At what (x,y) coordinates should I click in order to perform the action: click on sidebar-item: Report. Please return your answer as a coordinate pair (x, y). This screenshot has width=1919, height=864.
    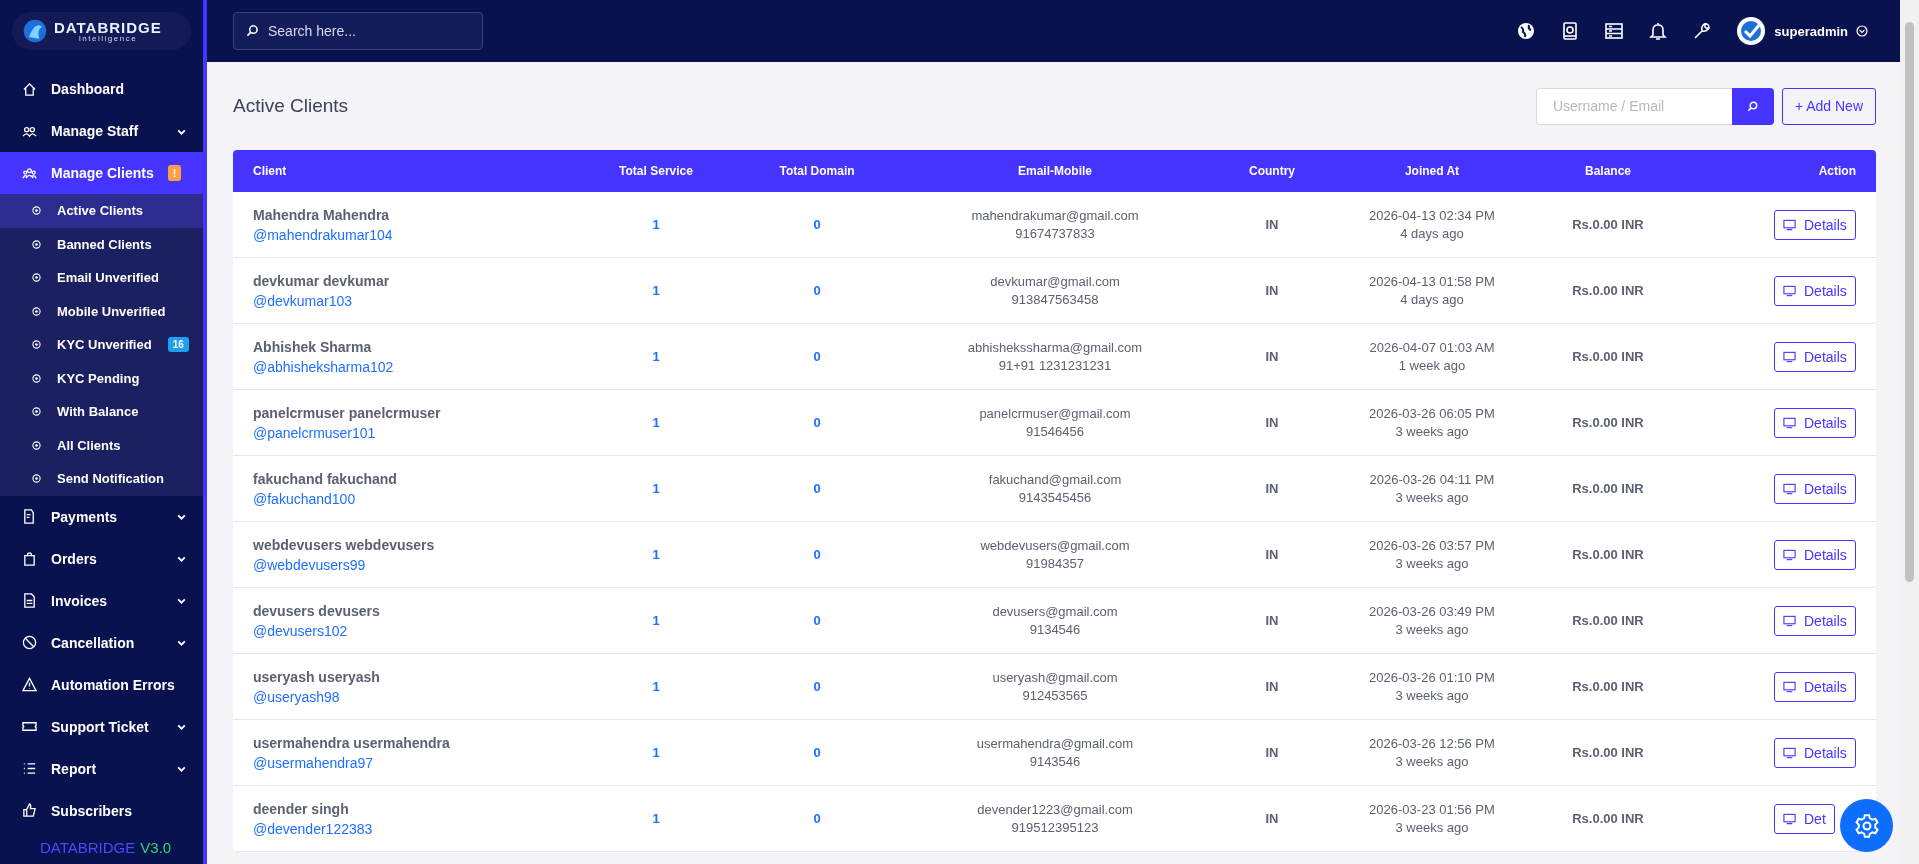
    Looking at the image, I should click on (101, 768).